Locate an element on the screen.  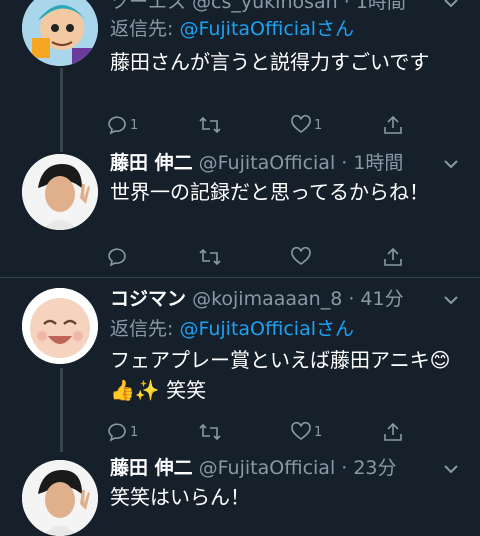
tweet-header: 藤田 伸二 @FujitaOfficial · 23分 is located at coordinates (253, 468).